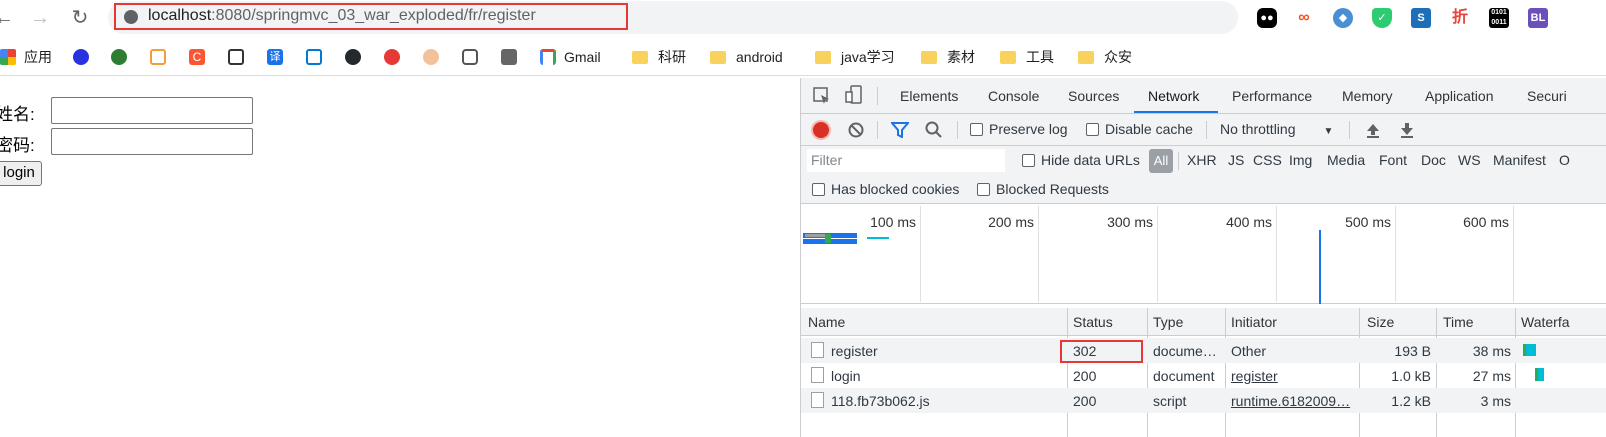  I want to click on folder-label: android, so click(759, 57).